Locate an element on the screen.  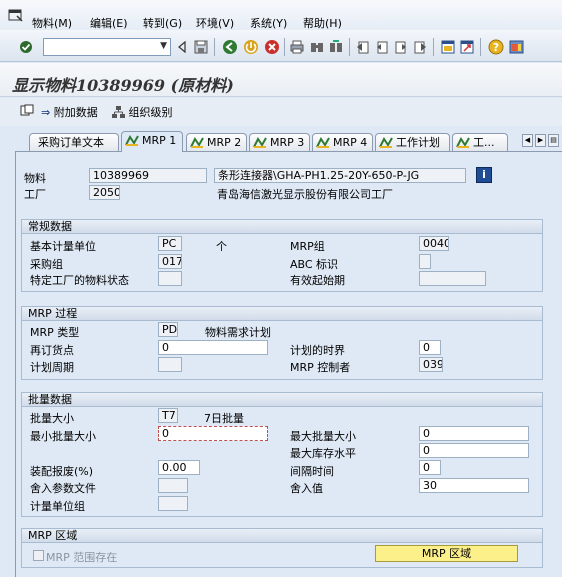
reorder-point-label: 再订货点 is located at coordinates (52, 350).